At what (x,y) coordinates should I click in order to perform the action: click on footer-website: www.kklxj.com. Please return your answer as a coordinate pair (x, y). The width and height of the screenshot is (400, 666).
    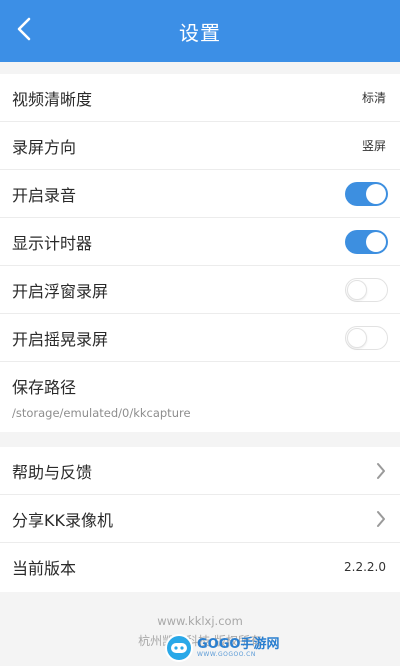
    Looking at the image, I should click on (200, 621).